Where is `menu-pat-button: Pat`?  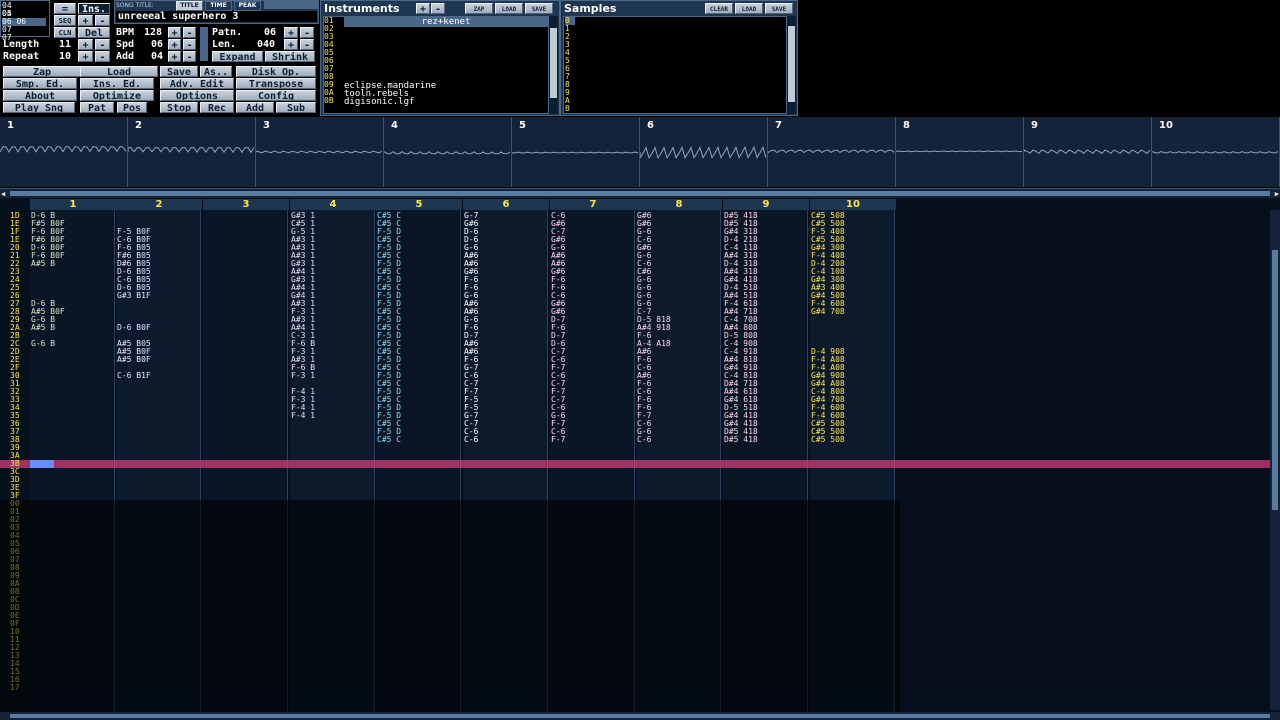
menu-pat-button: Pat is located at coordinates (97, 107).